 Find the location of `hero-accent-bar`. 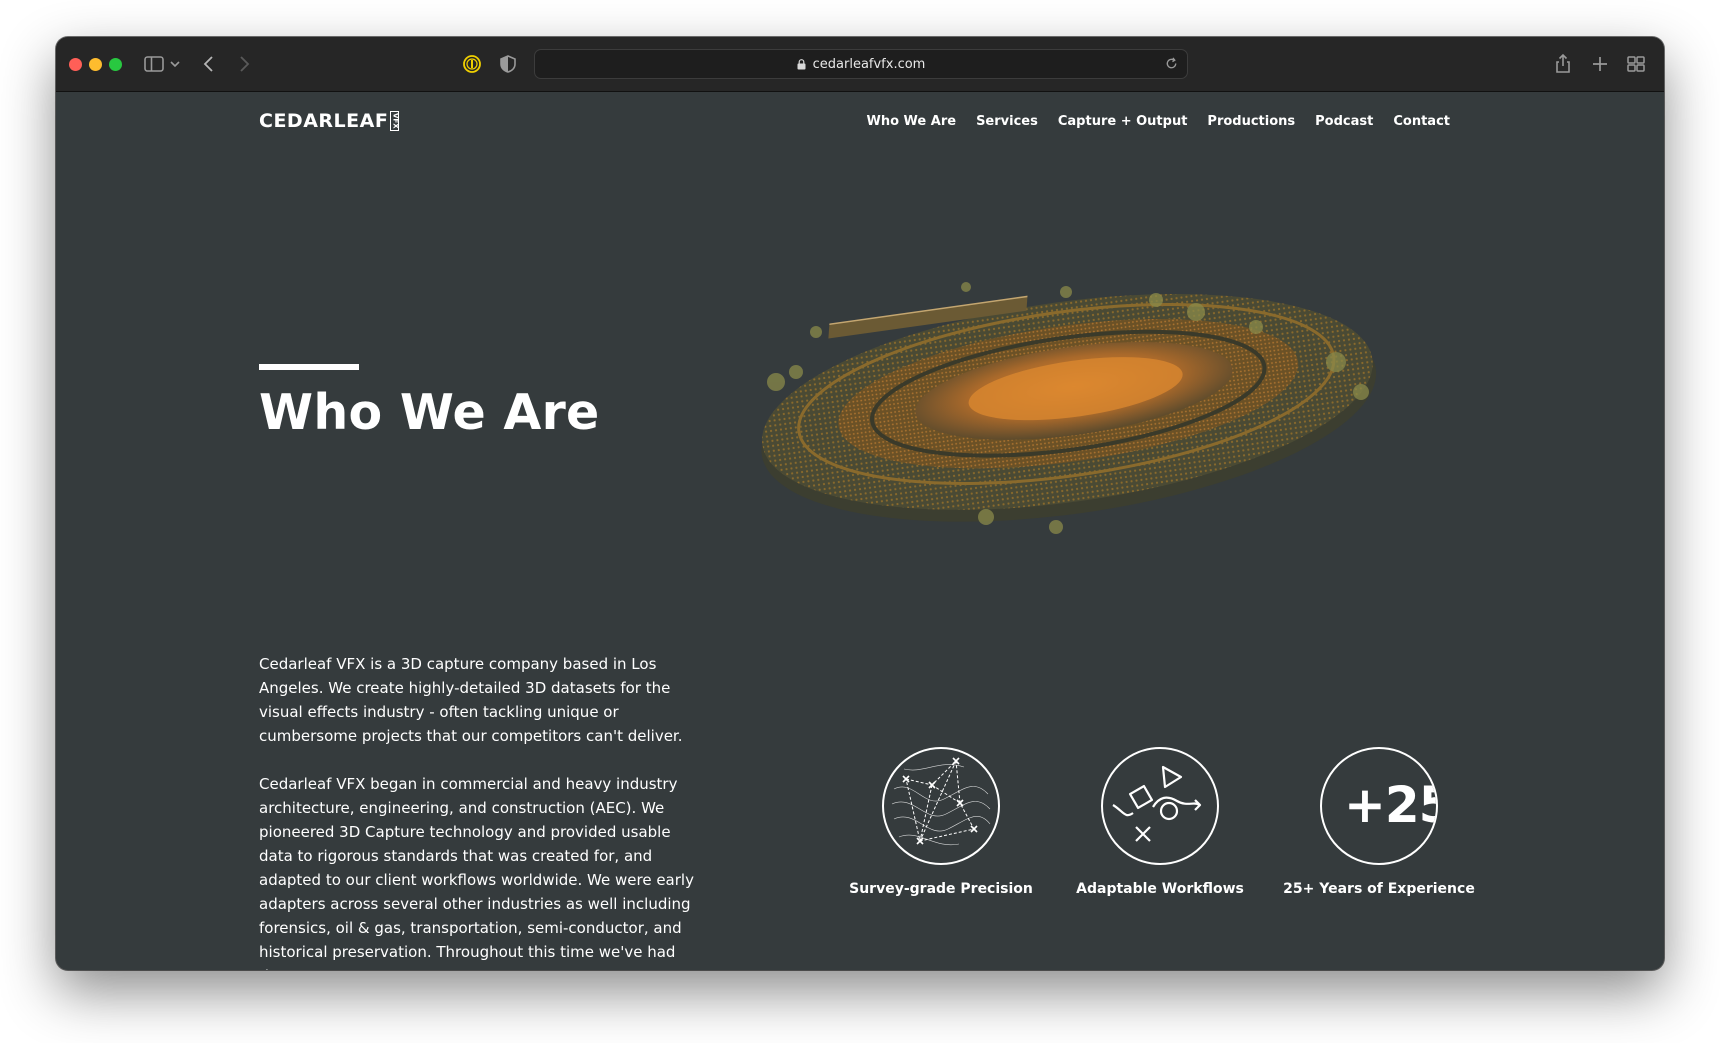

hero-accent-bar is located at coordinates (309, 367).